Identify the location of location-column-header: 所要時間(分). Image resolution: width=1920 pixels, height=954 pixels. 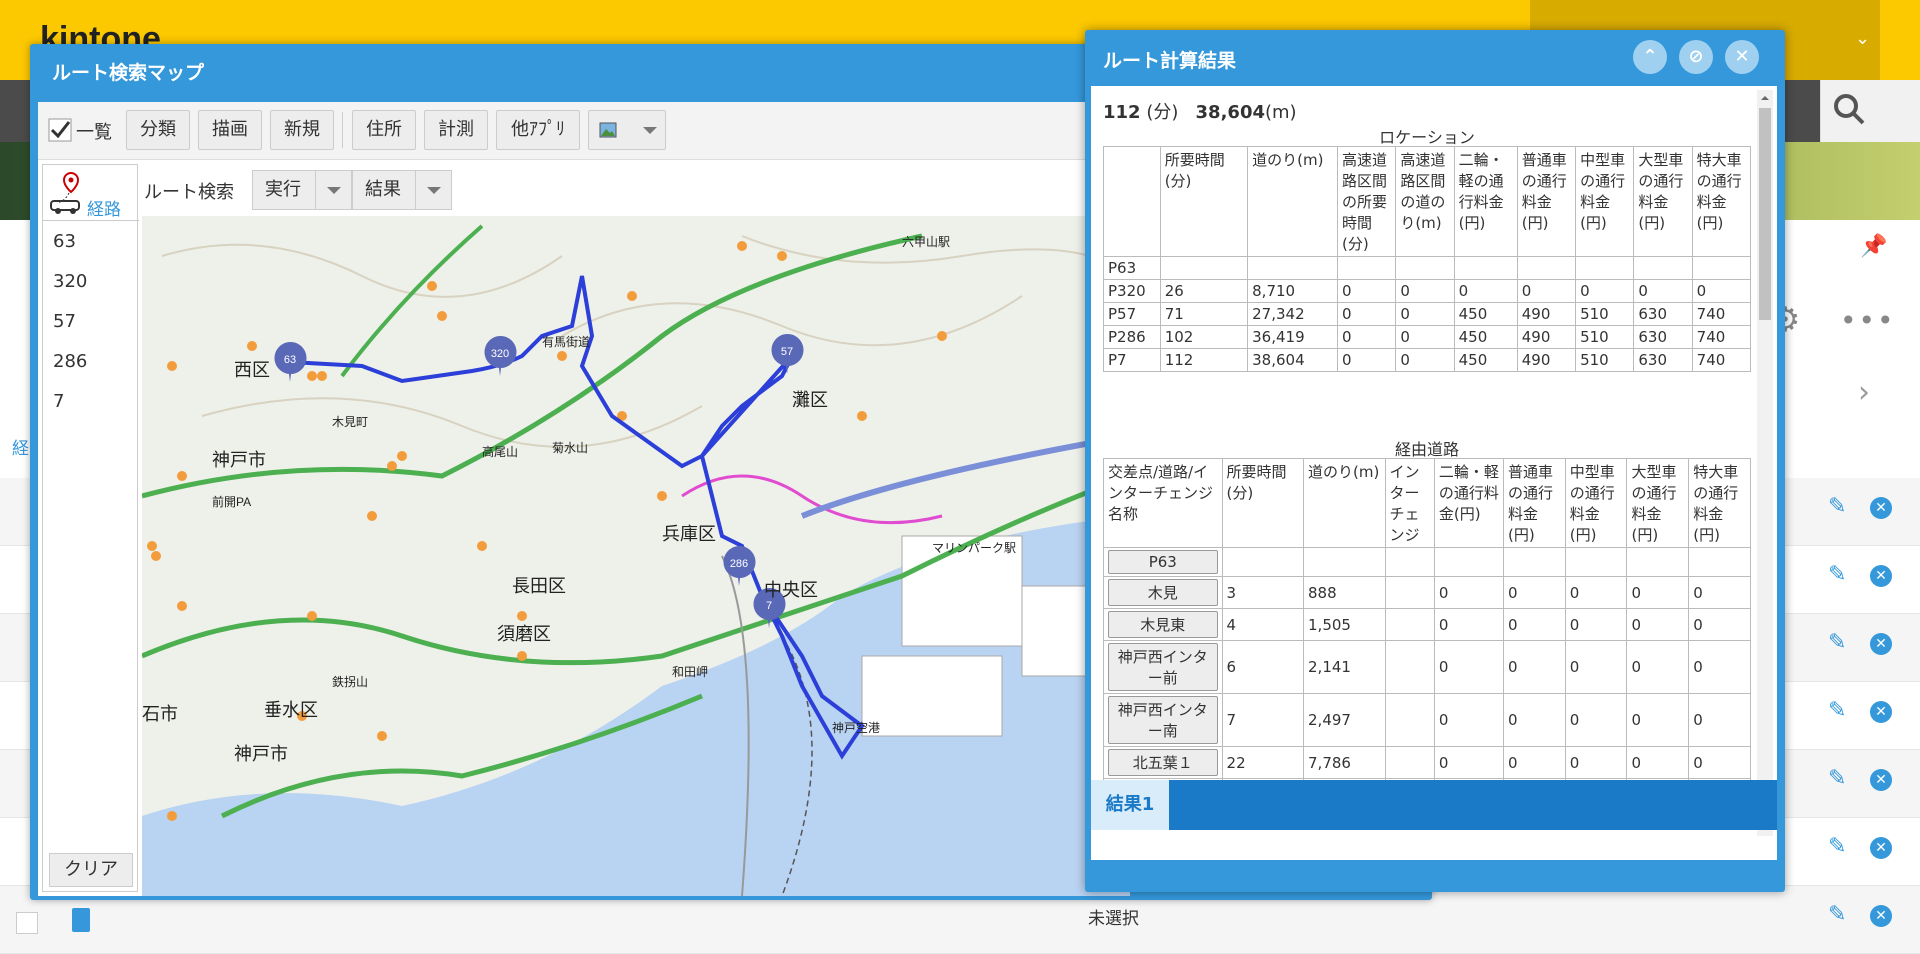
(1204, 201).